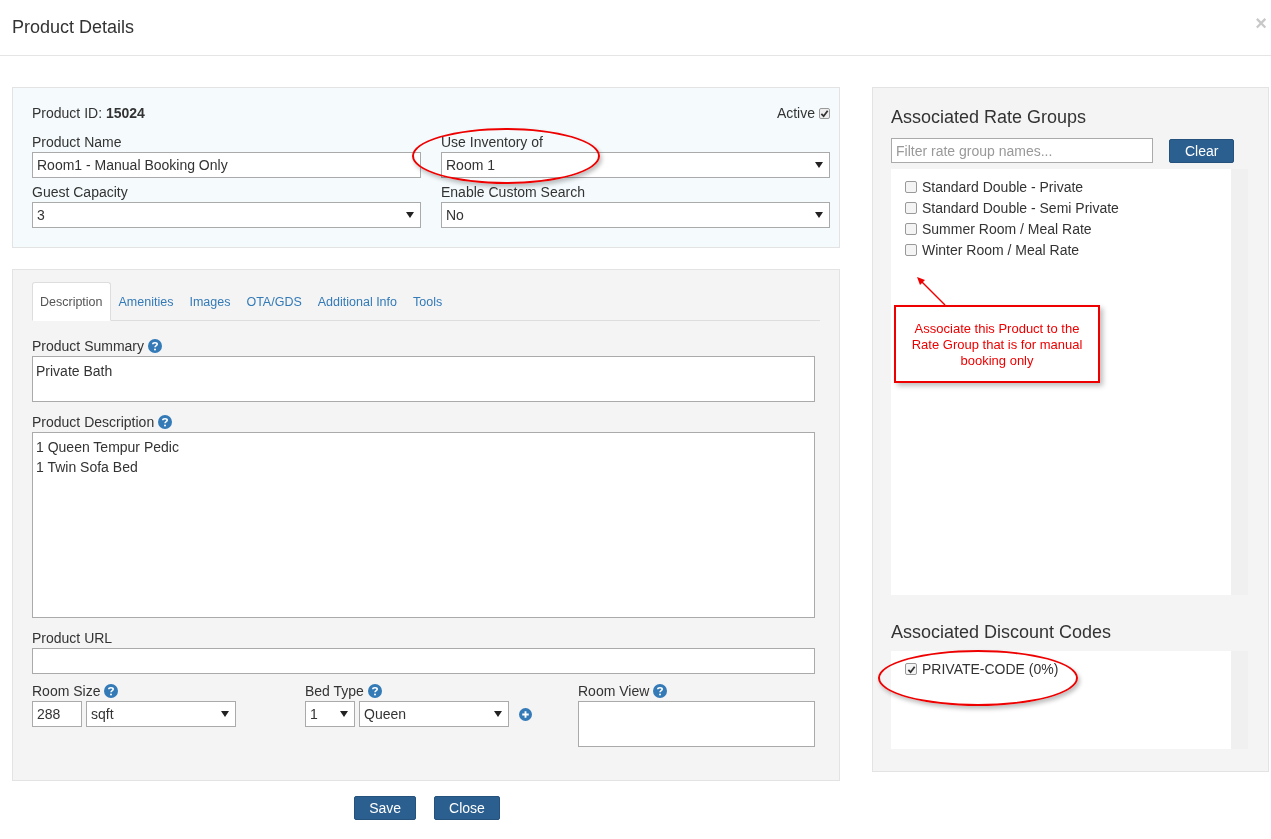 The height and width of the screenshot is (839, 1271). I want to click on tab: OTA/GDS, so click(274, 301).